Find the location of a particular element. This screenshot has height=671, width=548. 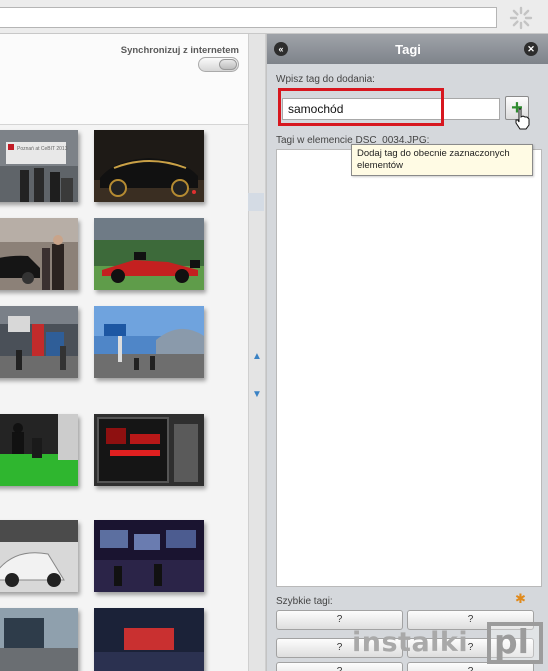

watermark-box: pl is located at coordinates (515, 643).